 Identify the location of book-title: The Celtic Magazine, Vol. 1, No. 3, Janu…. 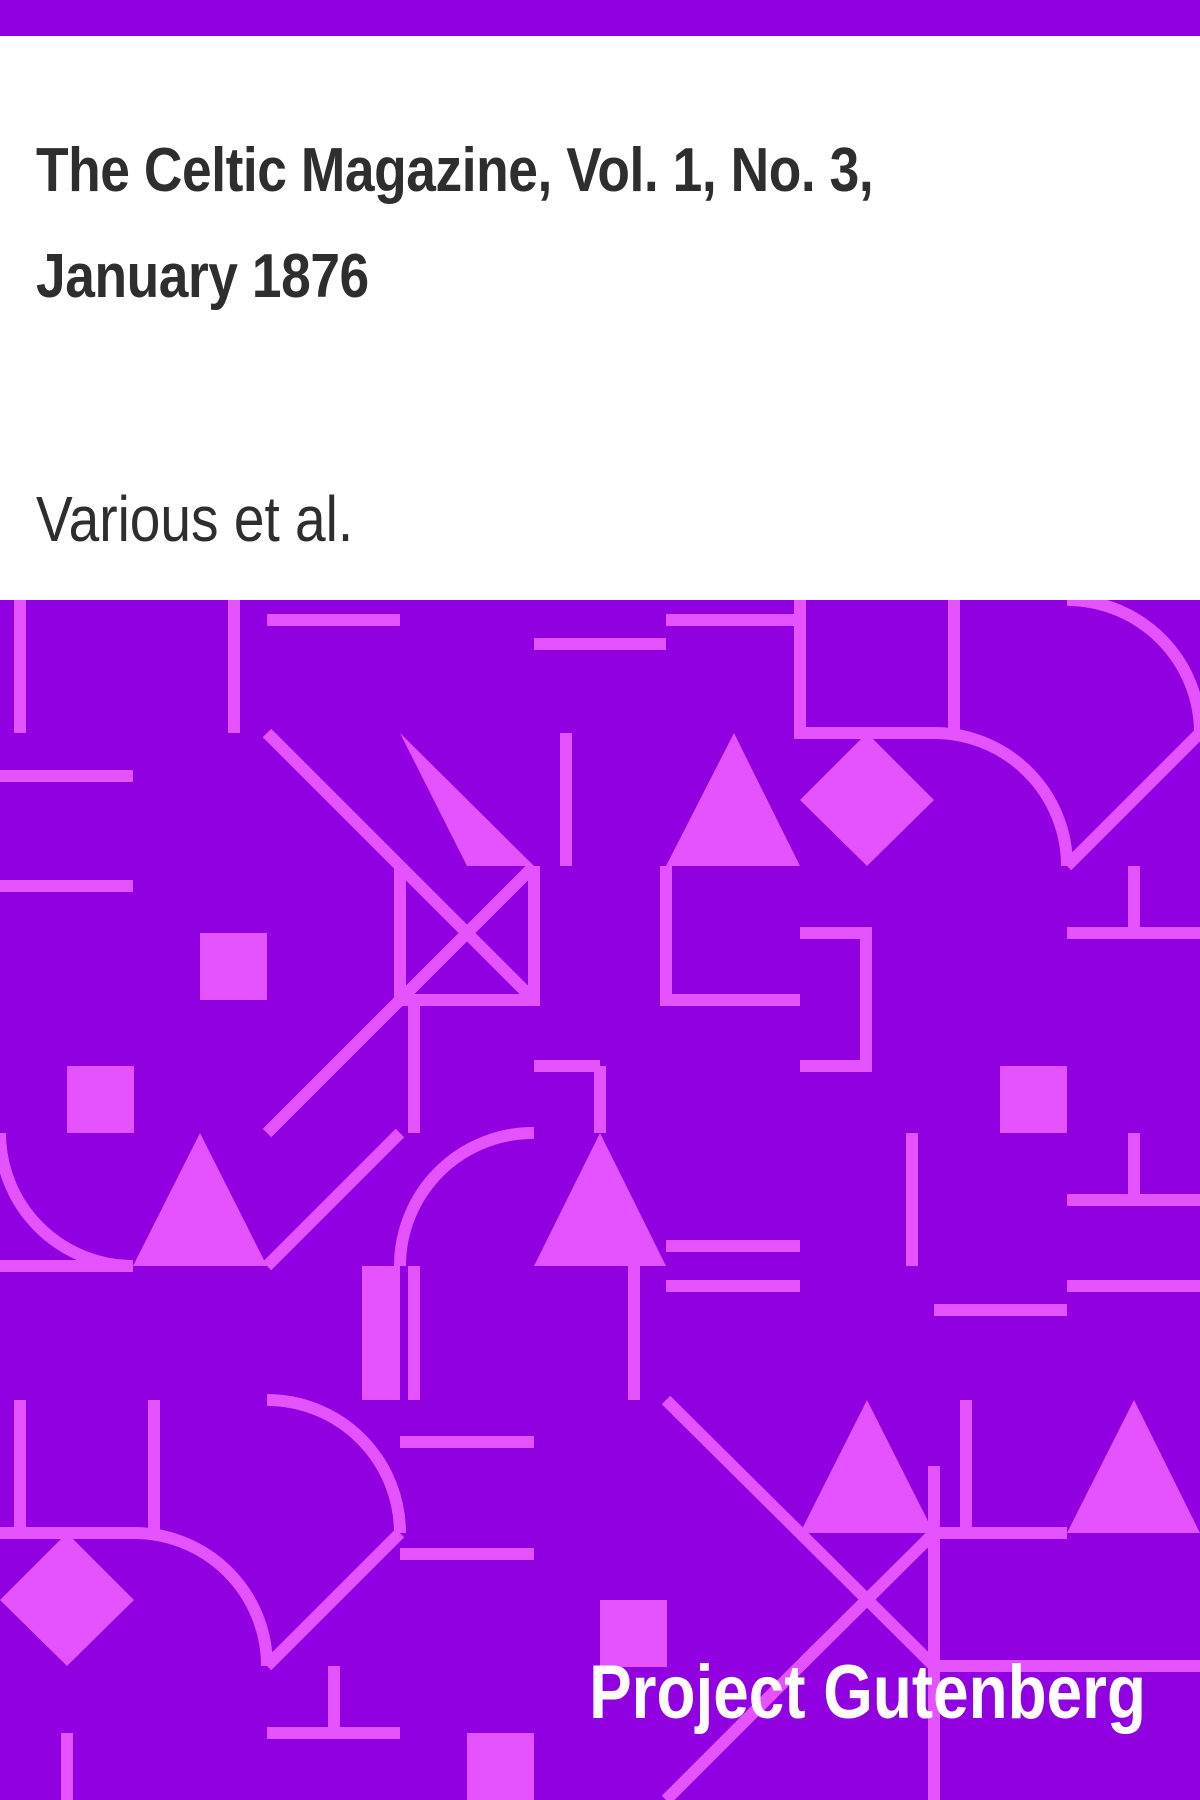
(455, 223).